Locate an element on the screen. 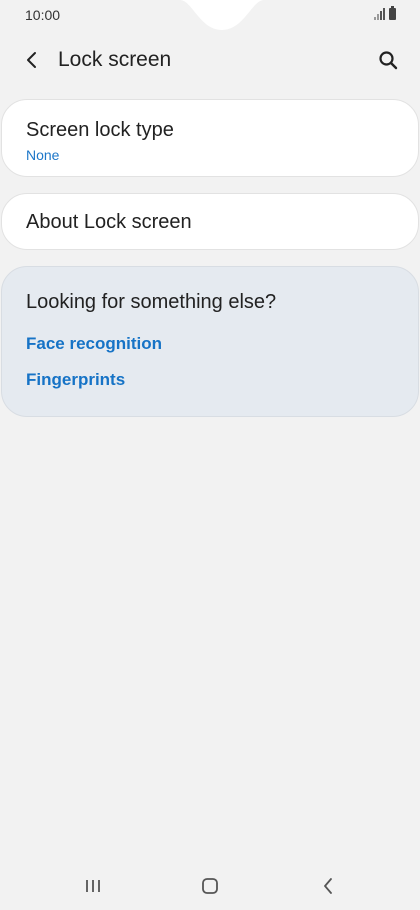 This screenshot has width=420, height=910. home-button is located at coordinates (210, 886).